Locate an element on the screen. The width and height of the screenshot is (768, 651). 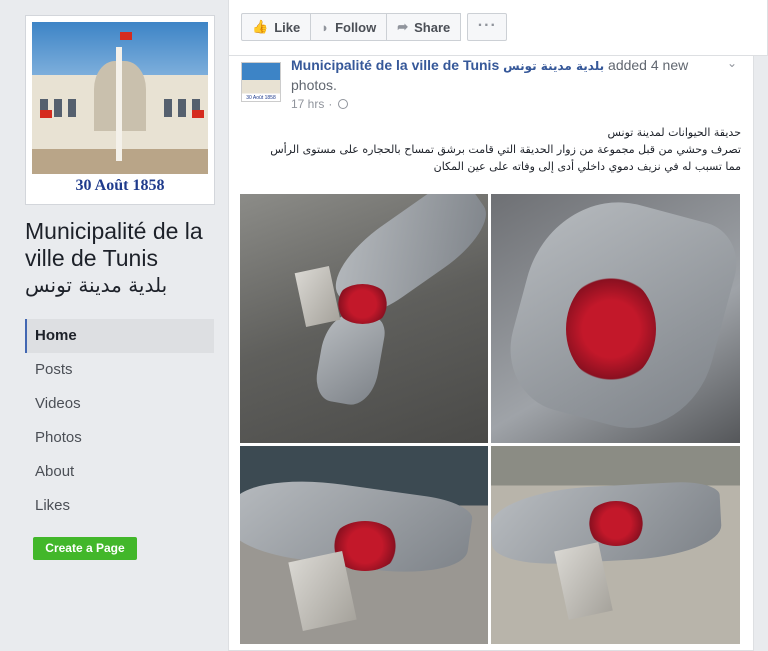
post-author-arabic: بلدية مدينة تونس is located at coordinates (553, 66).